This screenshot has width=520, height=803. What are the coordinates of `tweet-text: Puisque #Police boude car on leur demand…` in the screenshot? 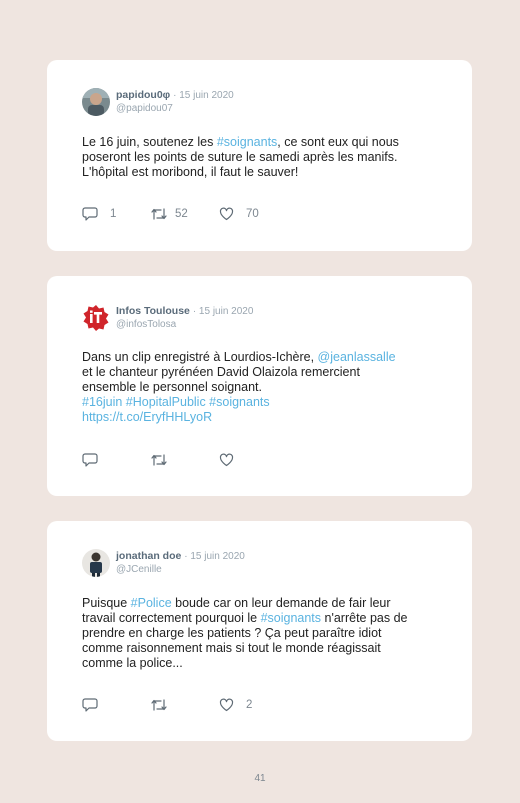 It's located at (262, 633).